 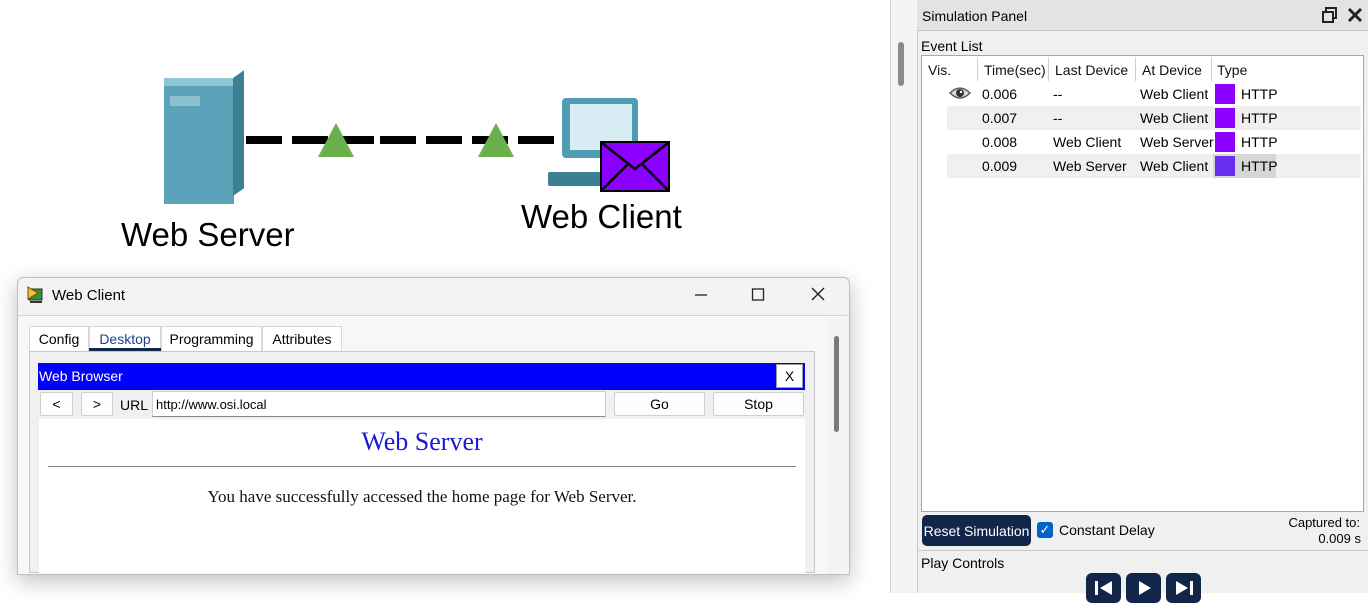 What do you see at coordinates (97, 404) in the screenshot?
I see `forward-button: >` at bounding box center [97, 404].